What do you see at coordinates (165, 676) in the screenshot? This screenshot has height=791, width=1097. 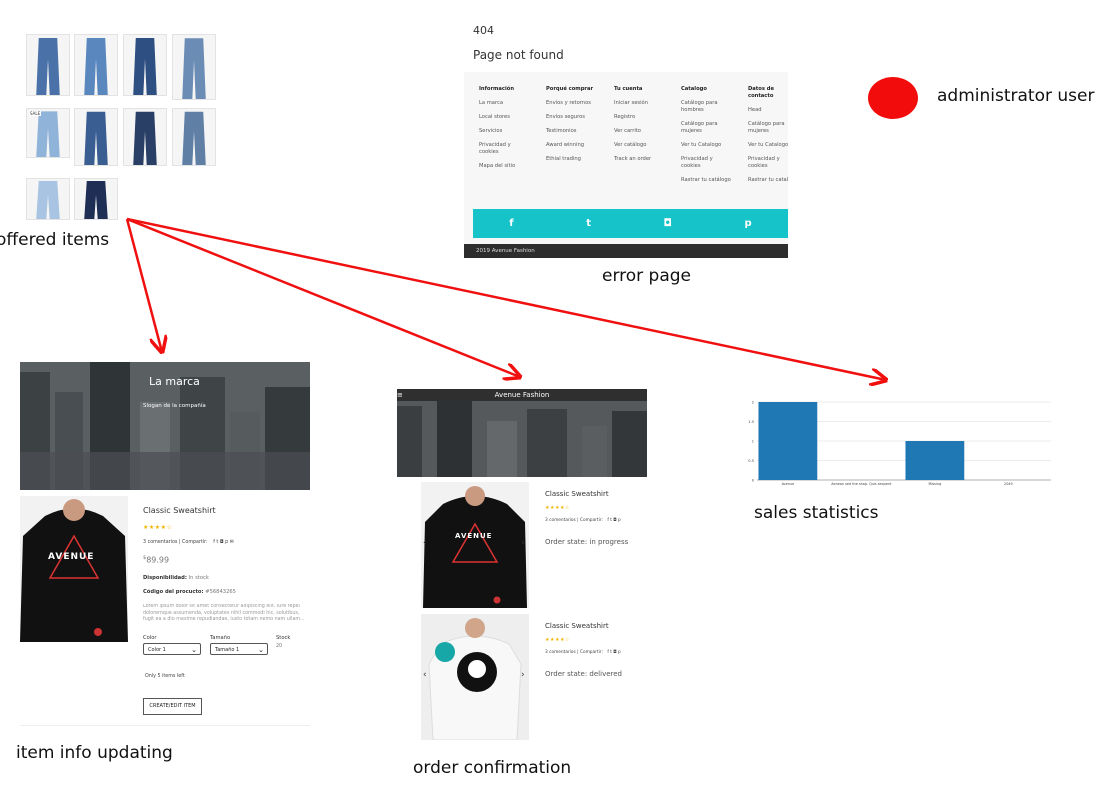 I see `only-left-text: Only 5 items left` at bounding box center [165, 676].